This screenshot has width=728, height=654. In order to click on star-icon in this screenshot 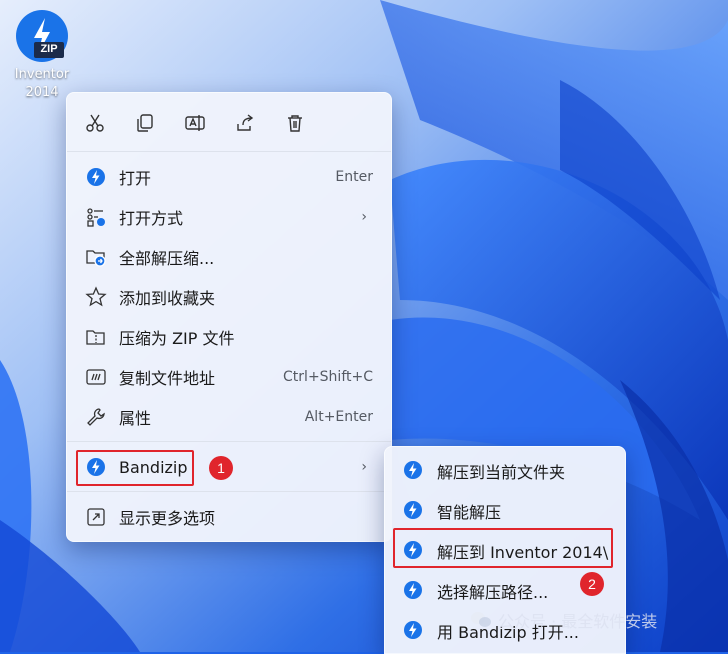, I will do `click(96, 297)`.